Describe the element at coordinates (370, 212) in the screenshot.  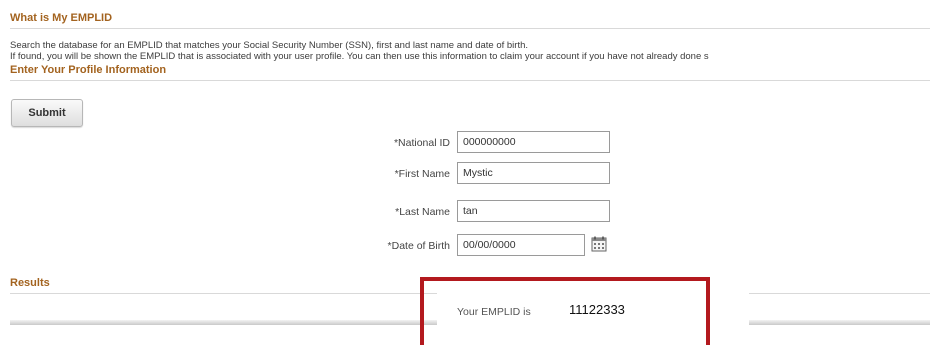
I see `last-name-label: *Last Name` at that location.